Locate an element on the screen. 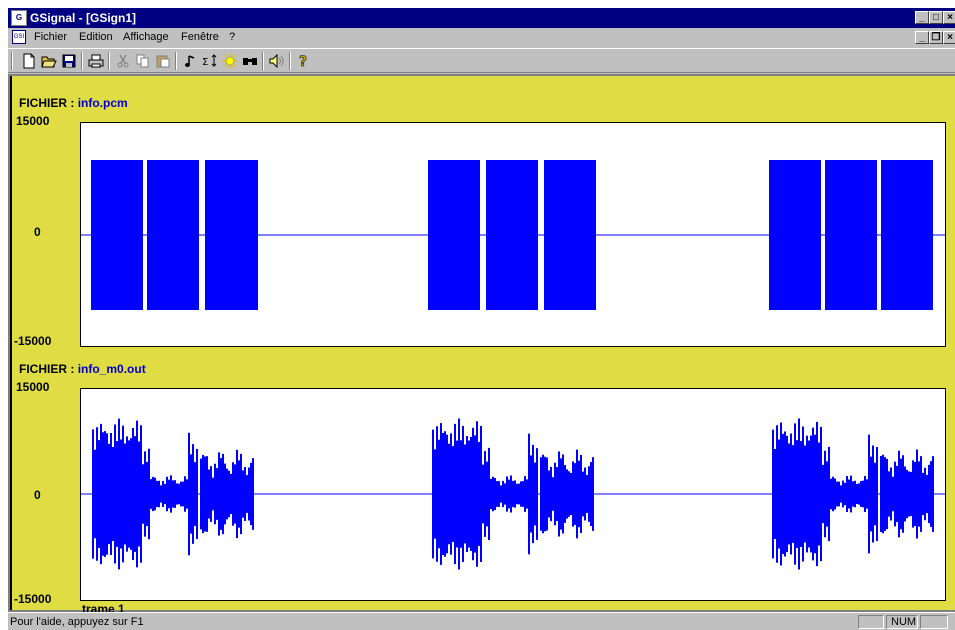  status-help-text: Pour l'aide, appuyez sur F1 is located at coordinates (77, 622).